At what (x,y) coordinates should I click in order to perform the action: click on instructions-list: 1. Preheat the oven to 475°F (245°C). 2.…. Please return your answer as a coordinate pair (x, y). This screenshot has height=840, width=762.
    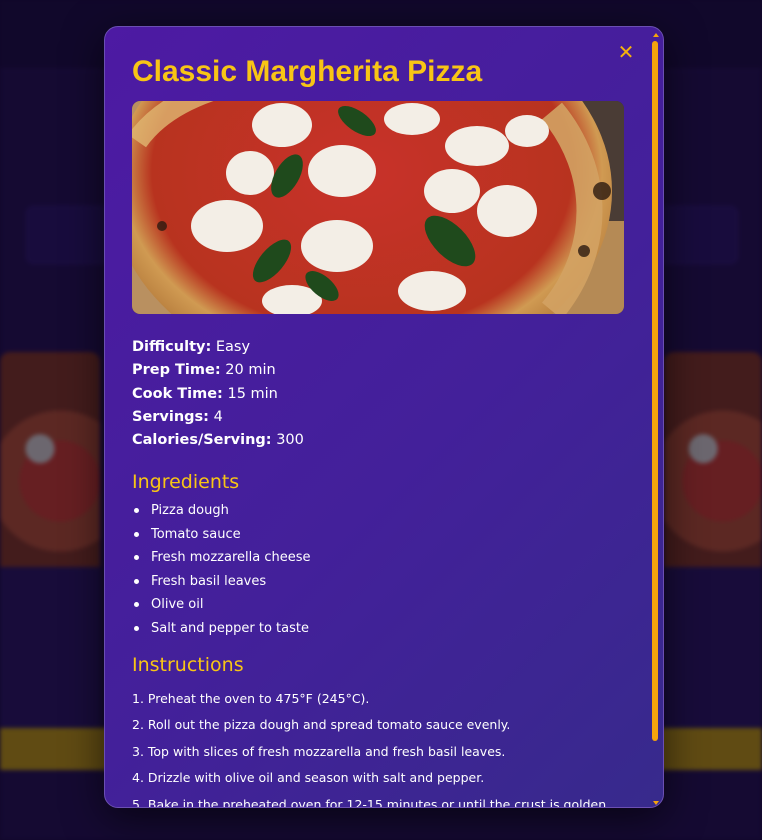
    Looking at the image, I should click on (378, 747).